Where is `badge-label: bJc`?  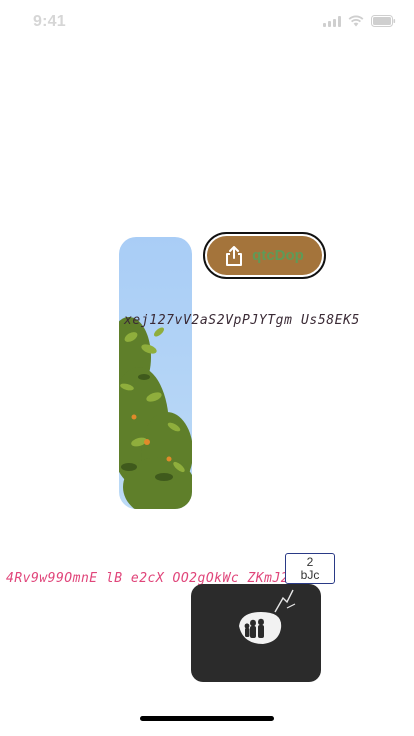
badge-label: bJc is located at coordinates (310, 574).